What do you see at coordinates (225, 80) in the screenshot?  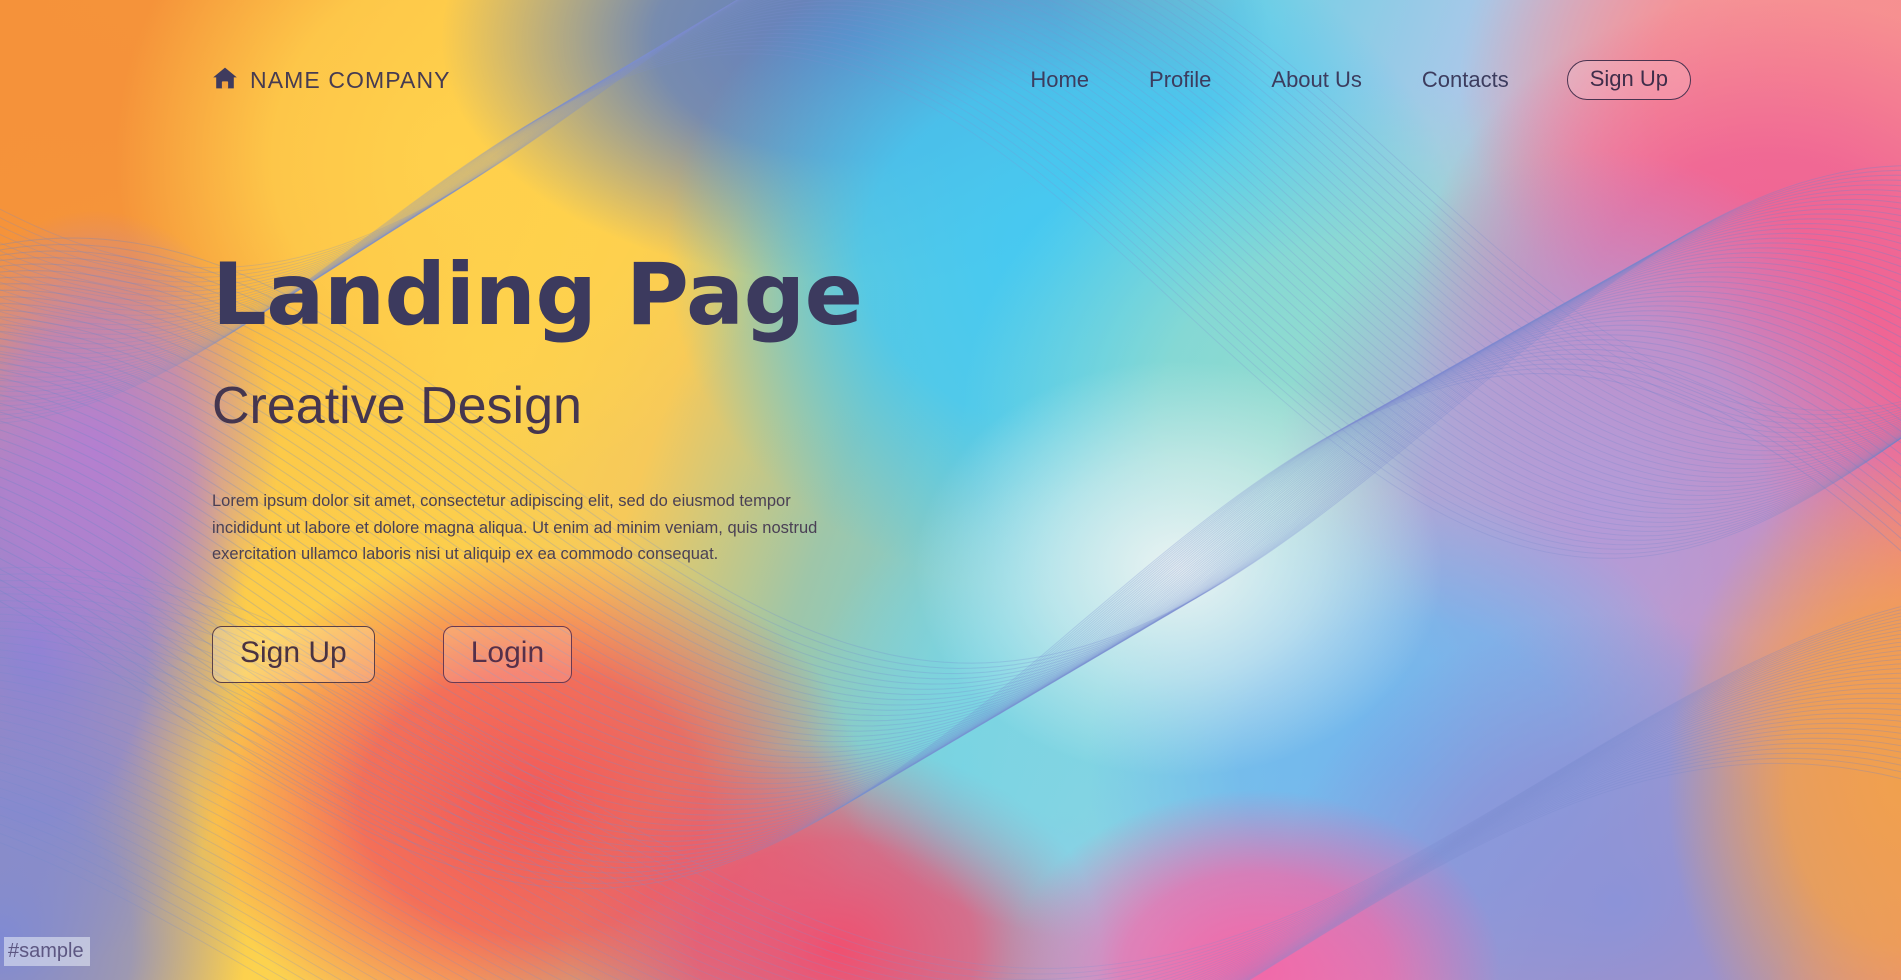 I see `home-icon` at bounding box center [225, 80].